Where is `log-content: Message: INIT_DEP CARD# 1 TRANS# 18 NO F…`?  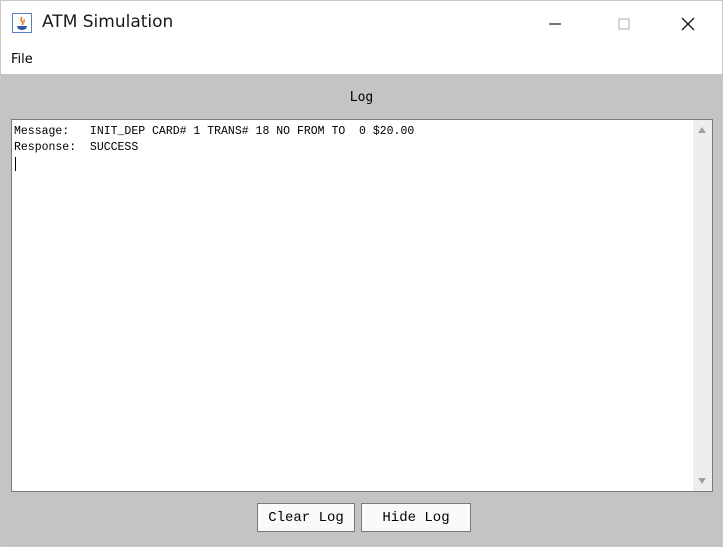
log-content: Message: INIT_DEP CARD# 1 TRANS# 18 NO F… is located at coordinates (214, 140).